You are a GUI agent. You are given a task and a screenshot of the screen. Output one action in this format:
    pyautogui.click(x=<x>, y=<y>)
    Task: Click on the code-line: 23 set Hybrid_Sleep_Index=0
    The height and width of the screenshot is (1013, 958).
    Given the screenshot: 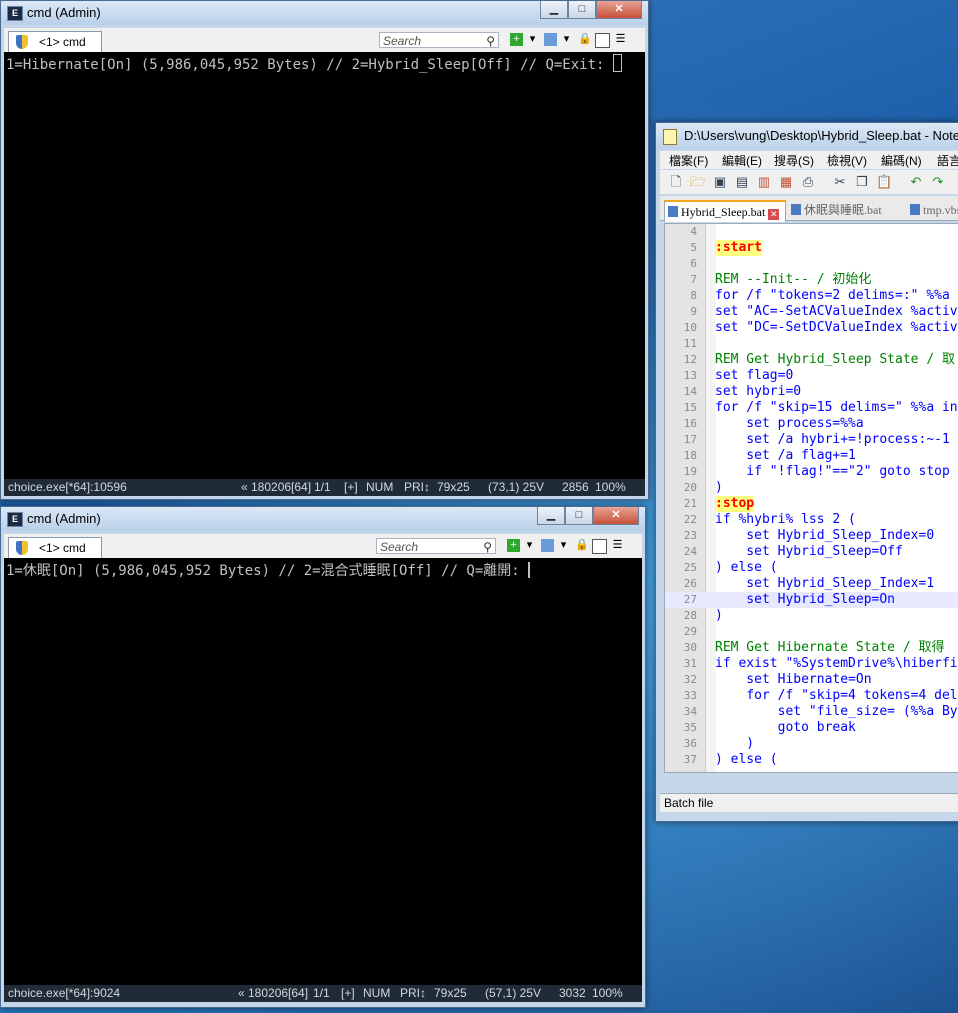 What is the action you would take?
    pyautogui.click(x=811, y=536)
    